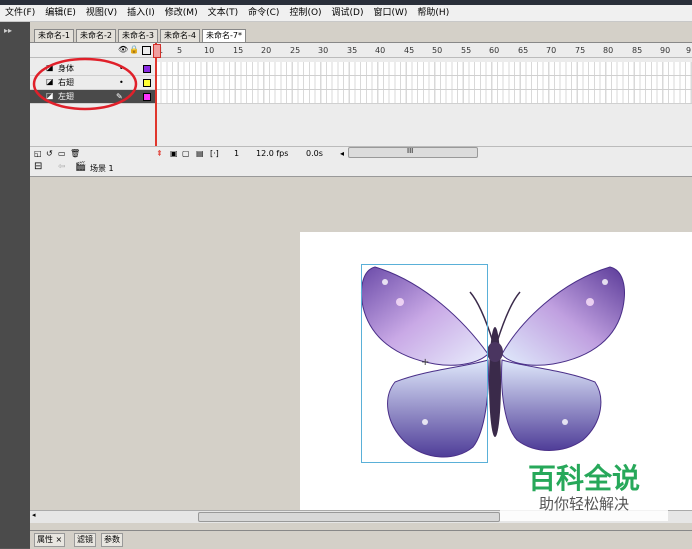  What do you see at coordinates (20, 13) in the screenshot?
I see `menu-file: 文件(F)` at bounding box center [20, 13].